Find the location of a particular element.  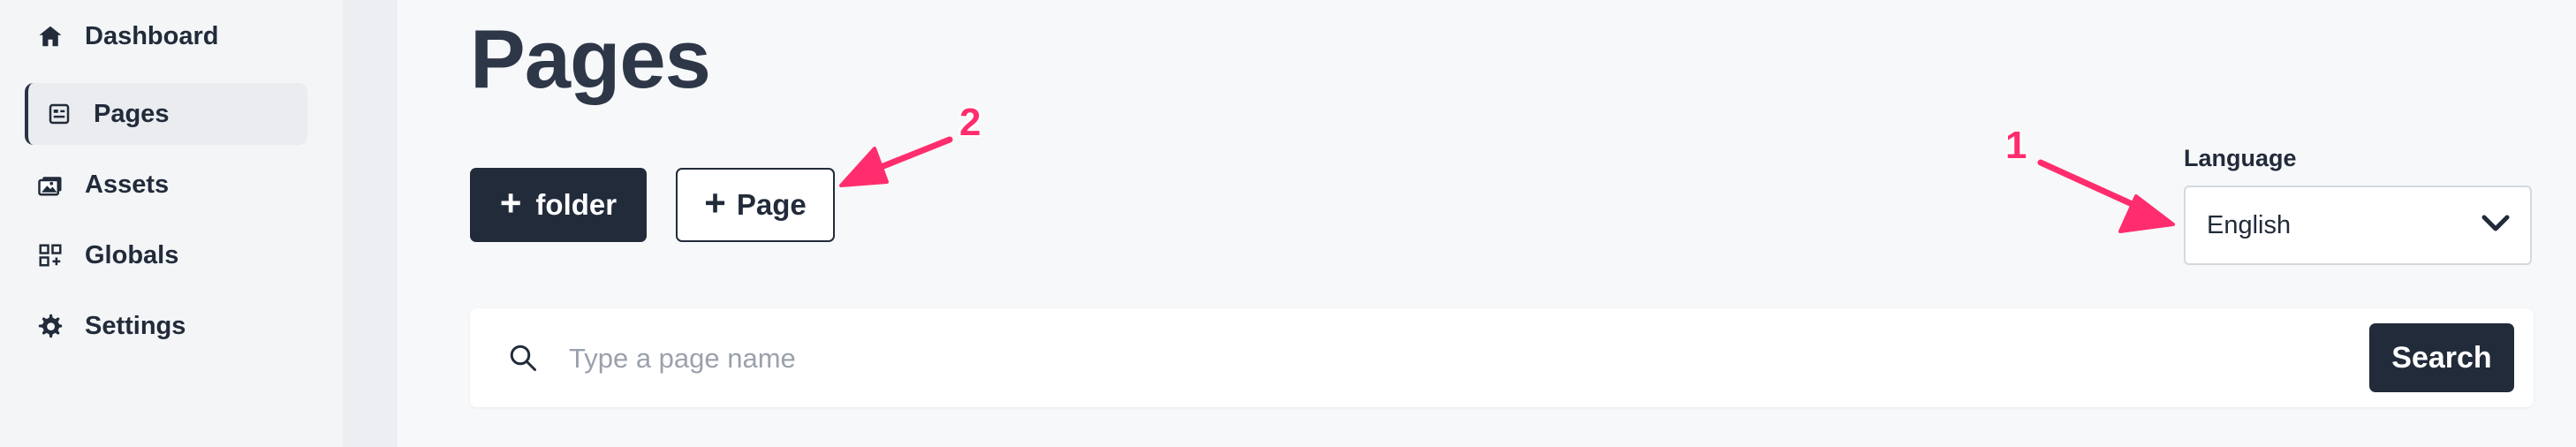

sidebar-item-dashboard: Dashboard is located at coordinates (166, 36).